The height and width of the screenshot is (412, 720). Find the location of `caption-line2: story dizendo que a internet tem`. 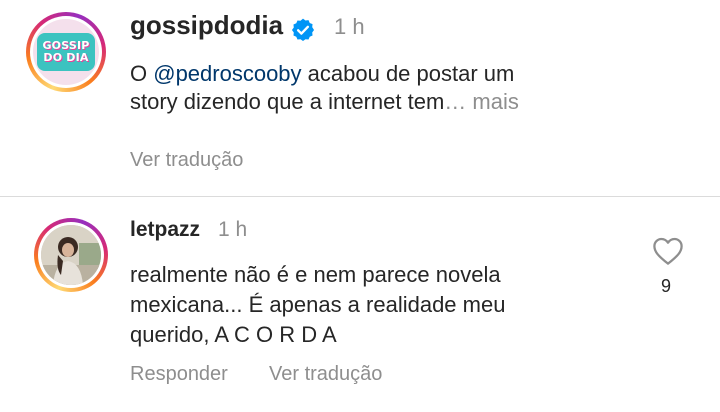

caption-line2: story dizendo que a internet tem is located at coordinates (287, 101).